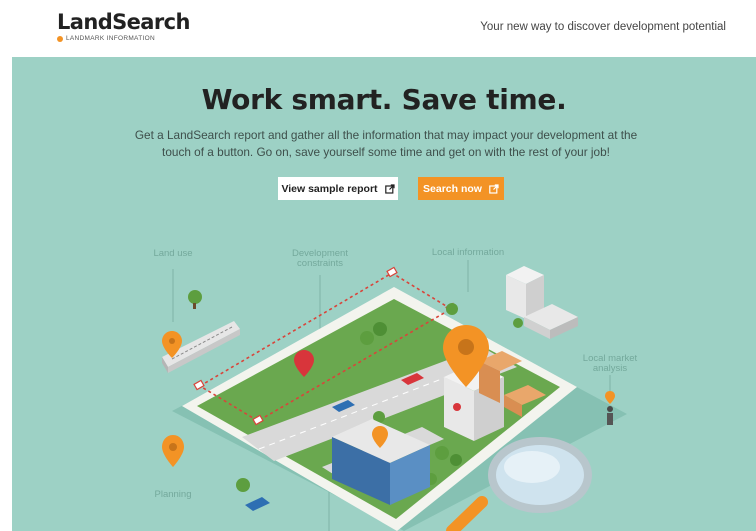  I want to click on development-constraints-label: Development constraints, so click(320, 259).